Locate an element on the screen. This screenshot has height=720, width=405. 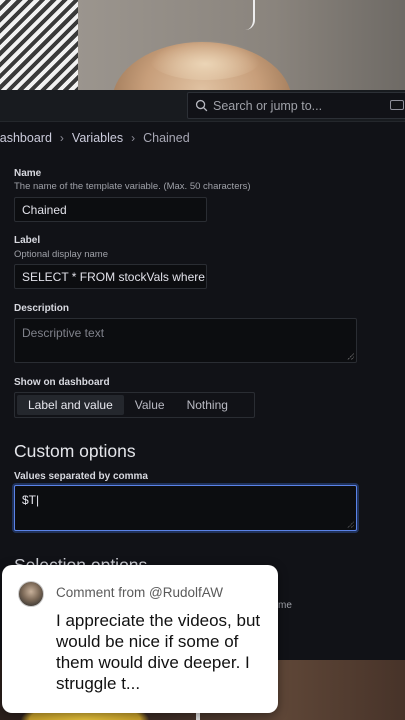
obscured-text: me is located at coordinates (285, 605).